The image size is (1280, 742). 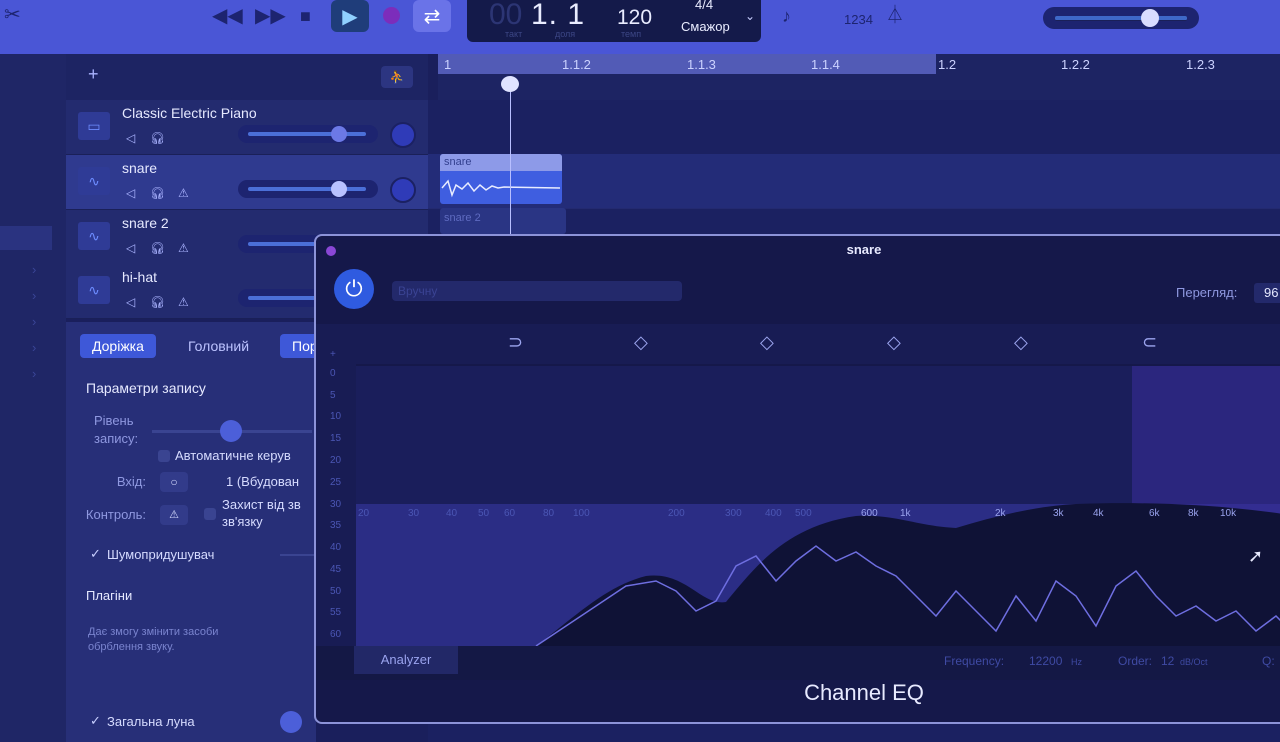 I want to click on db-label: 10, so click(x=336, y=416).